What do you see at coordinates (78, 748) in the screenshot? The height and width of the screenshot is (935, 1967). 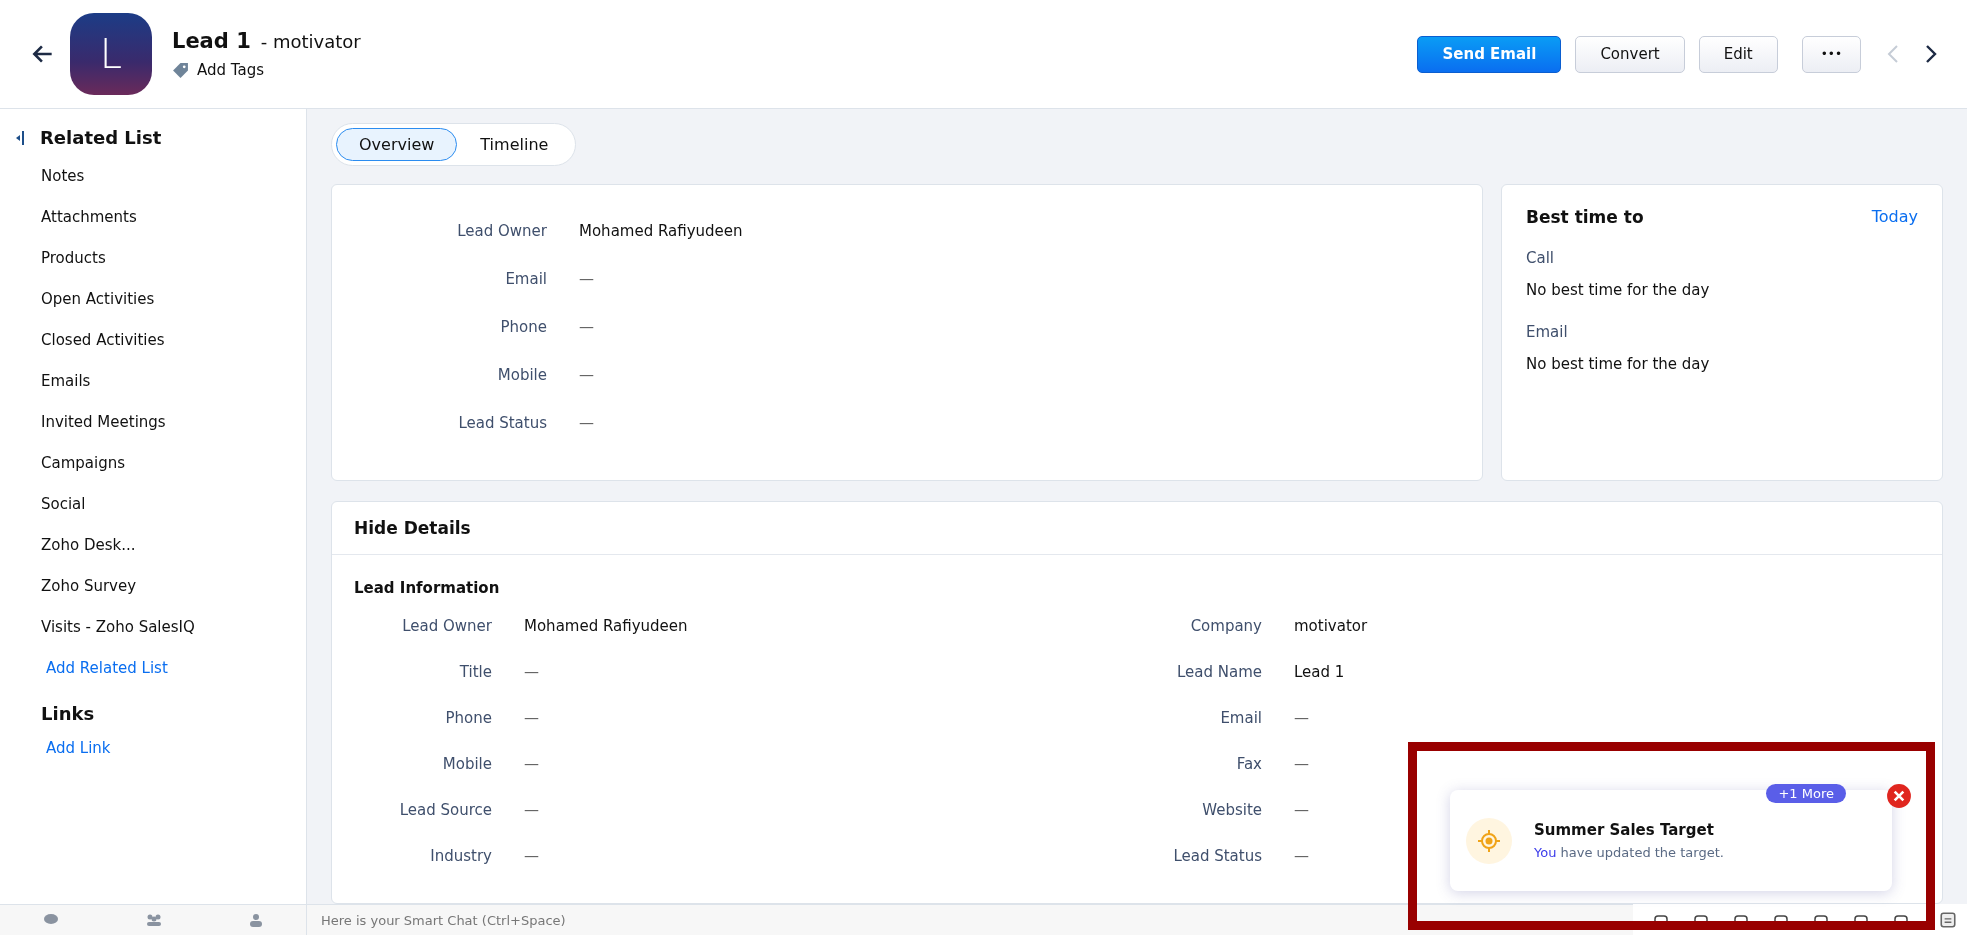 I see `add-link-link: Add Link` at bounding box center [78, 748].